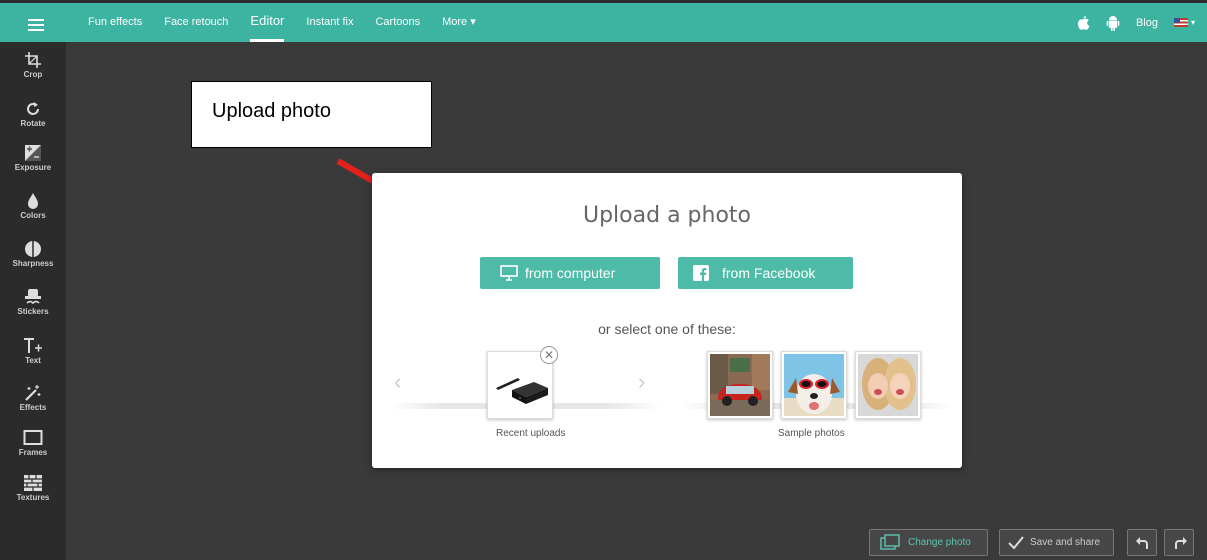  I want to click on sample-photos-caption: Sample photos, so click(811, 433).